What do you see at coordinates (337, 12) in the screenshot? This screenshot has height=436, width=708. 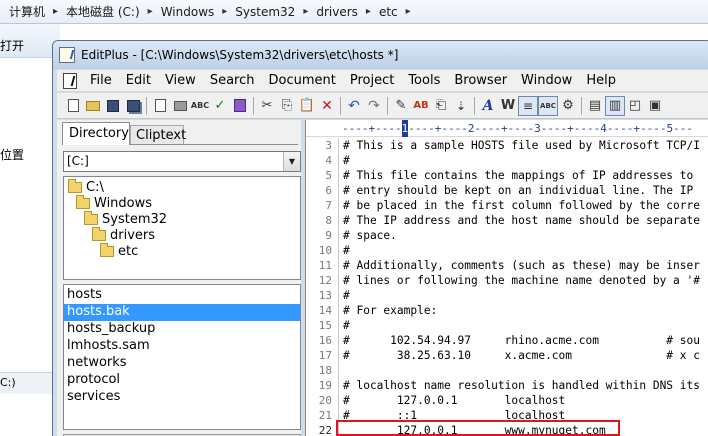 I see `breadcrumb-item: drivers` at bounding box center [337, 12].